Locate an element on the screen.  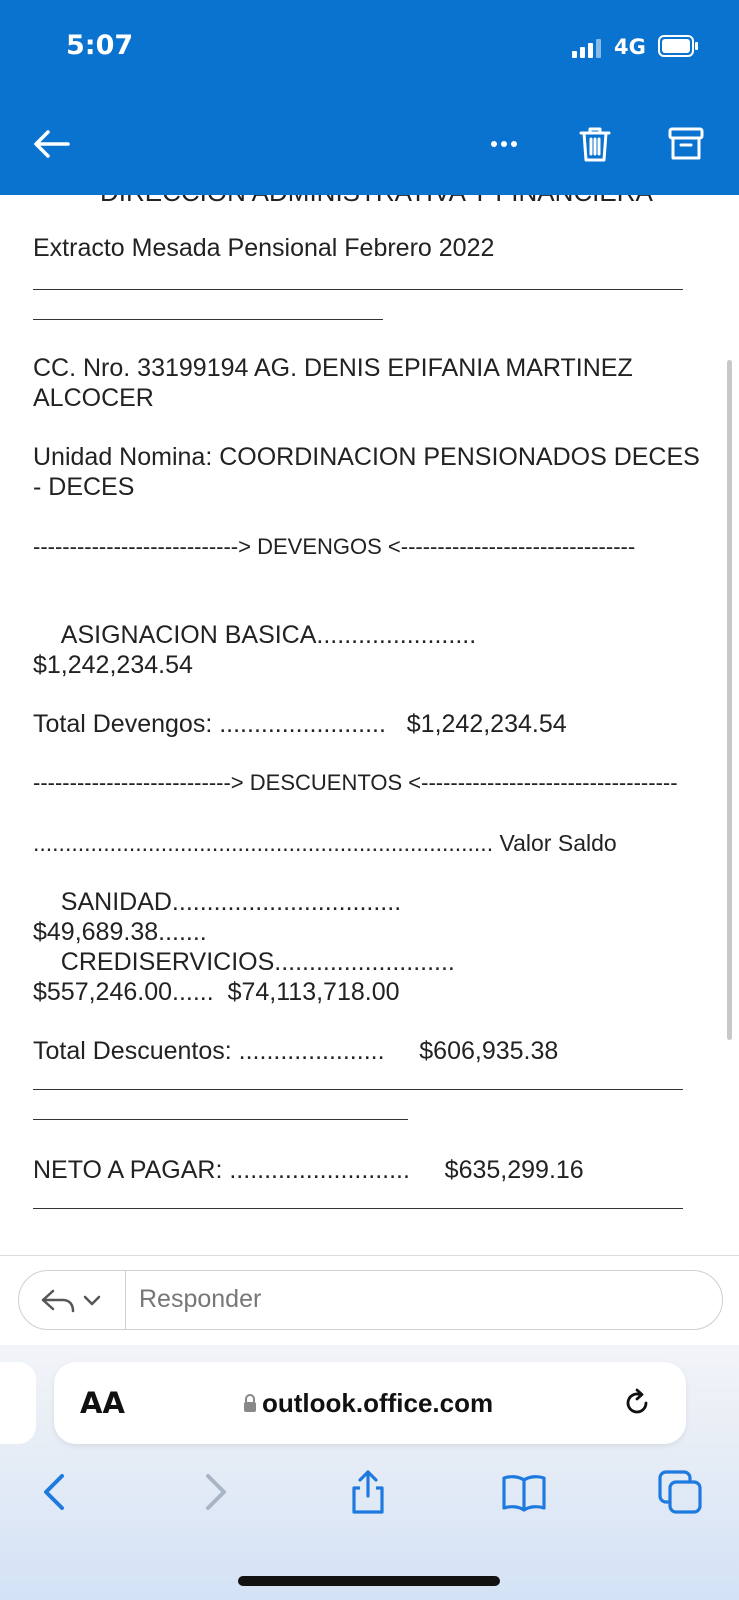
reply-arrow-icon is located at coordinates (71, 1301).